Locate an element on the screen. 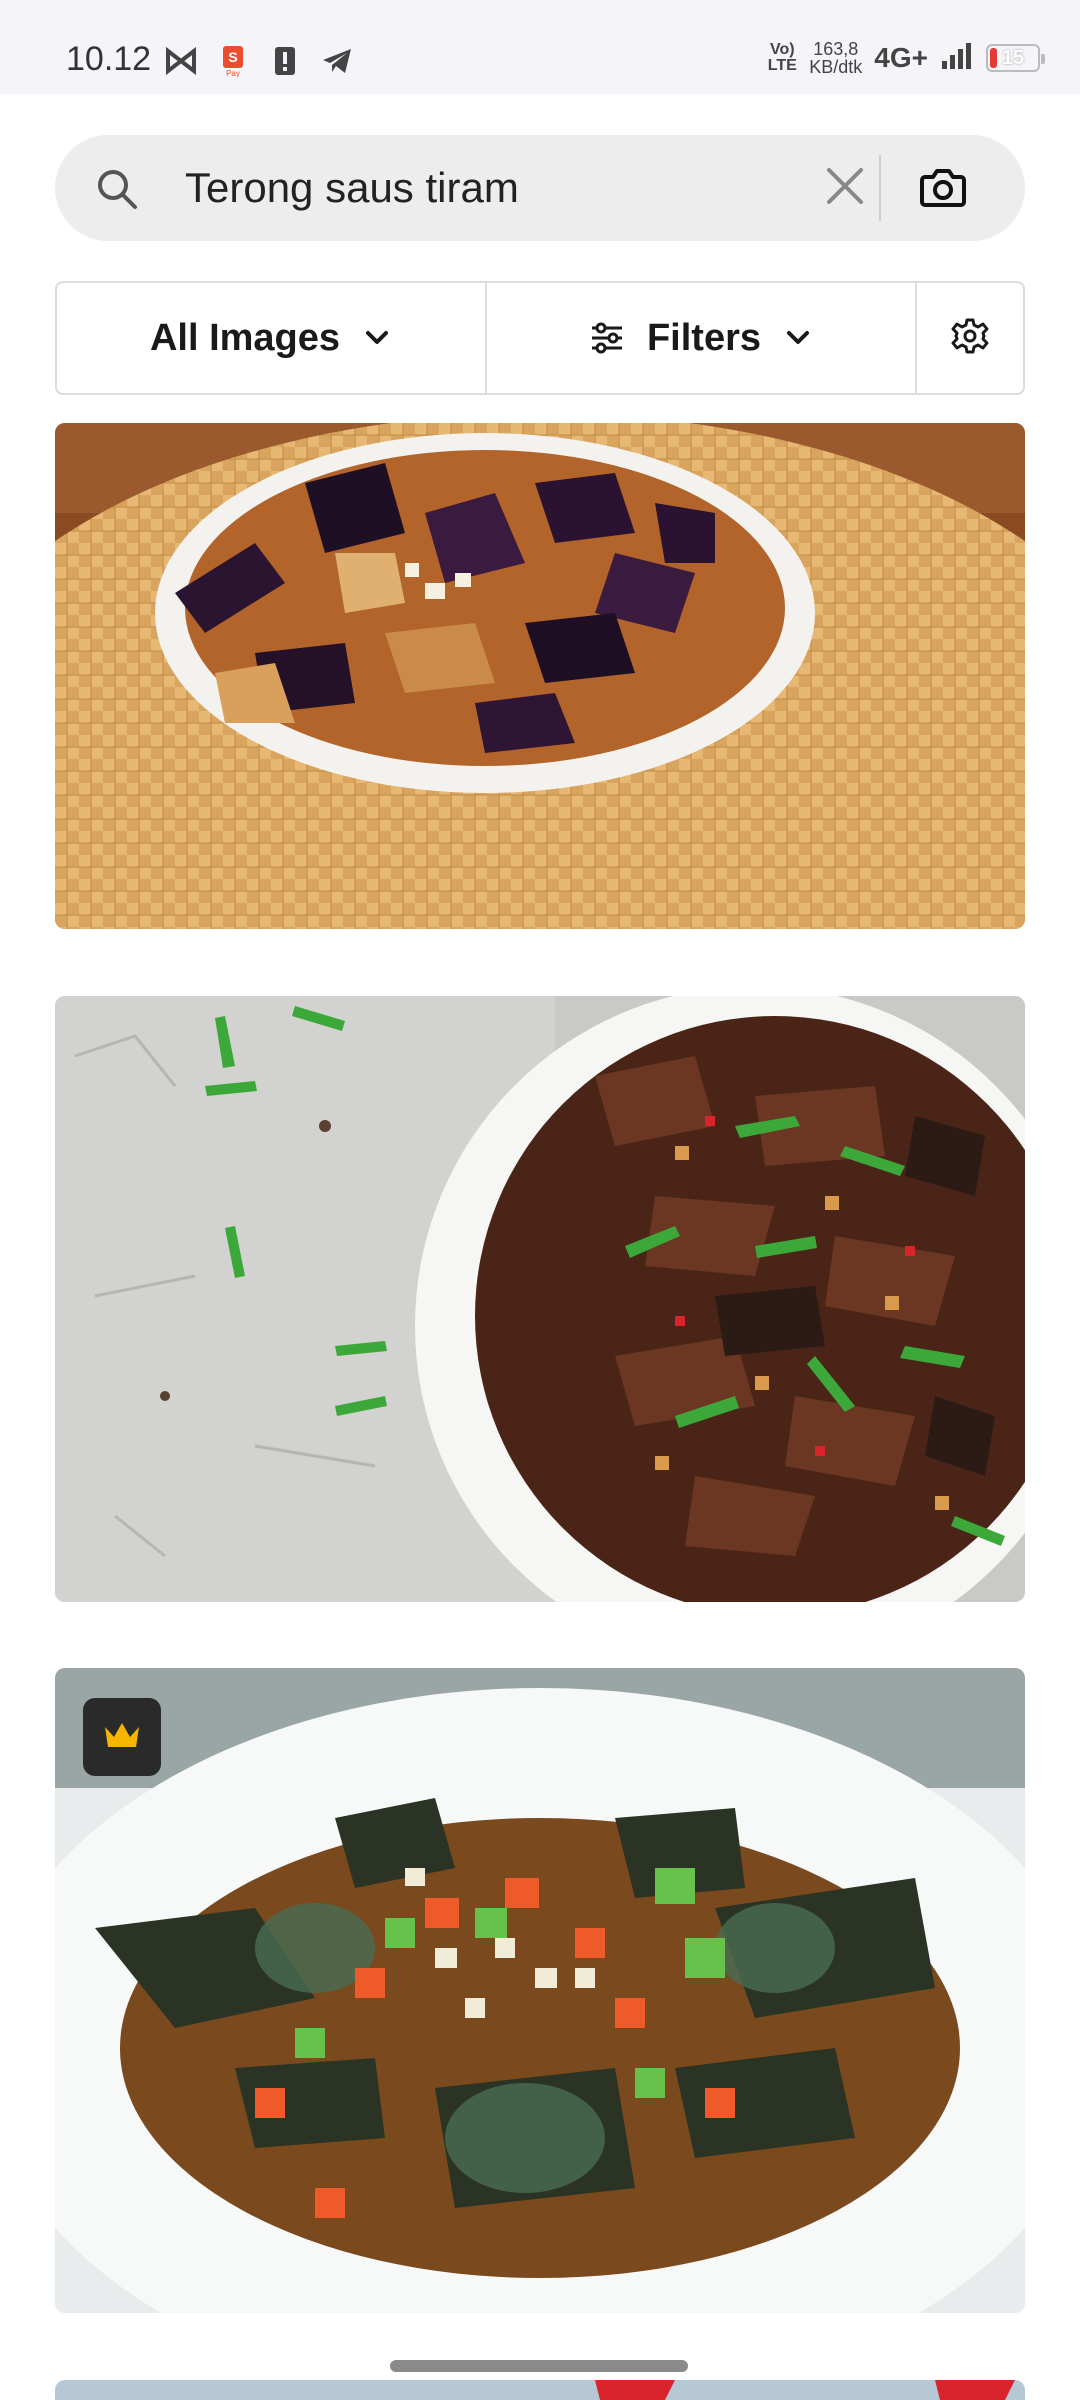  image-type-dropdown: All Images is located at coordinates (272, 338).